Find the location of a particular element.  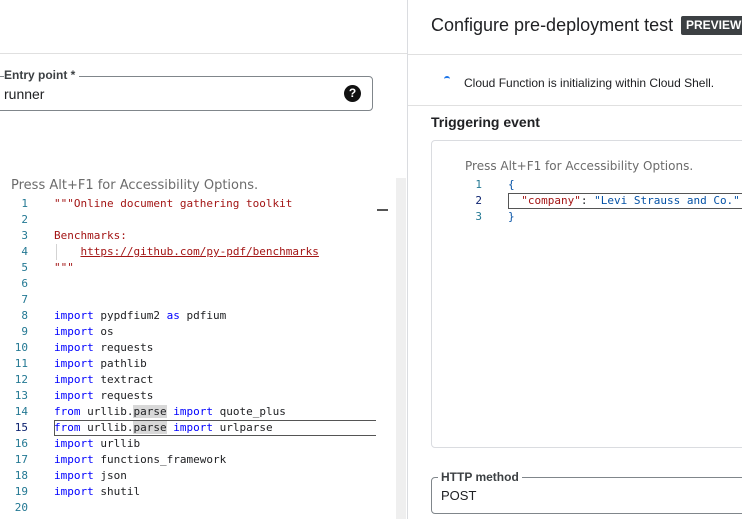

preview-badge: PREVIEW is located at coordinates (711, 25).